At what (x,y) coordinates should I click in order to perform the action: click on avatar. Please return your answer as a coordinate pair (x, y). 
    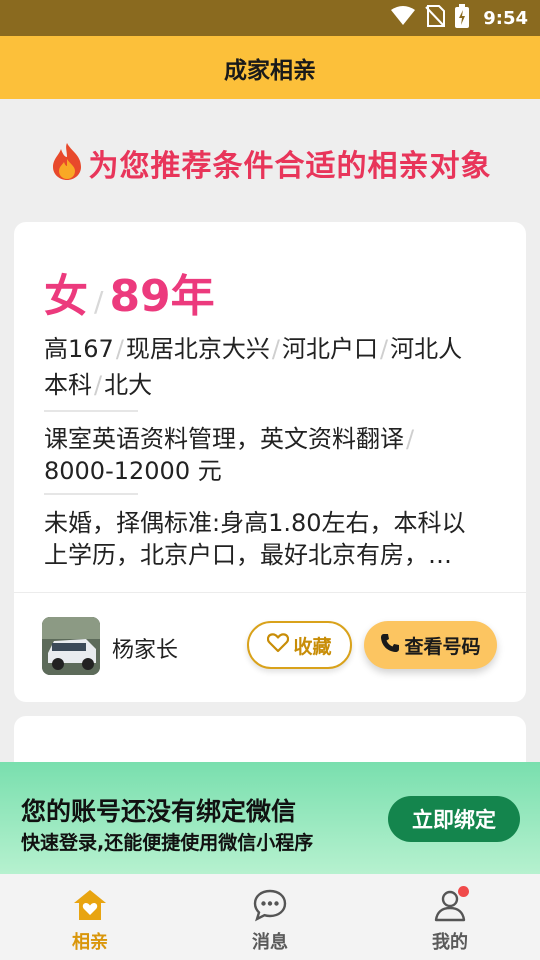
    Looking at the image, I should click on (71, 646).